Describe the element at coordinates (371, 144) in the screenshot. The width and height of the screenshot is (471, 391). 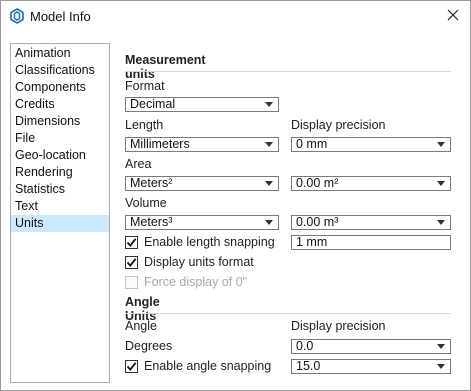
I see `length-precision-select: 0 mm` at that location.